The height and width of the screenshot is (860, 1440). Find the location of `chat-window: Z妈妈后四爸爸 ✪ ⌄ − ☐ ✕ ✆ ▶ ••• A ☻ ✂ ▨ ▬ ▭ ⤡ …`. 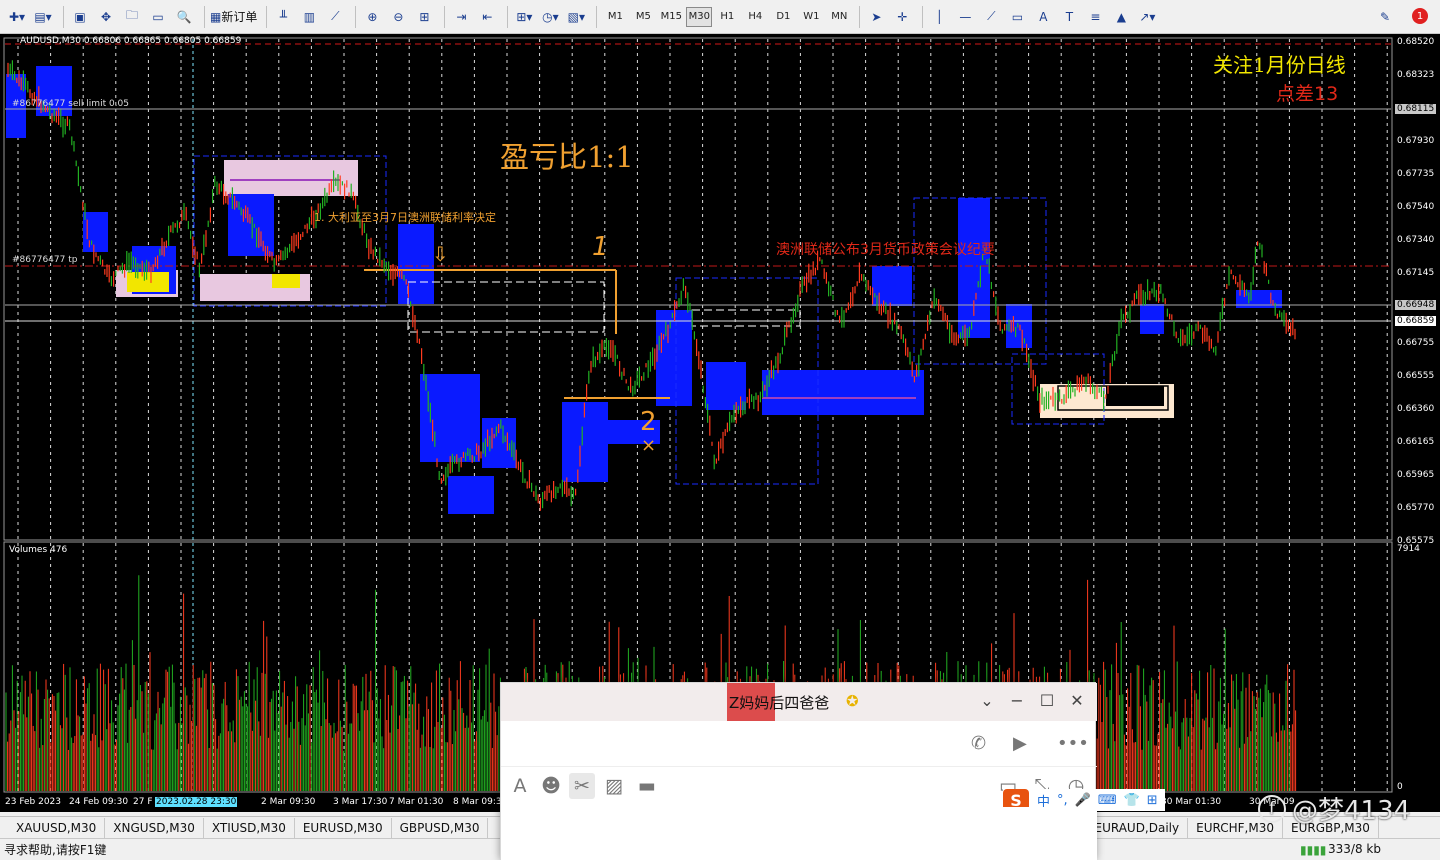

chat-window: Z妈妈后四爸爸 ✪ ⌄ − ☐ ✕ ✆ ▶ ••• A ☻ ✂ ▨ ▬ ▭ ⤡ … is located at coordinates (832, 771).